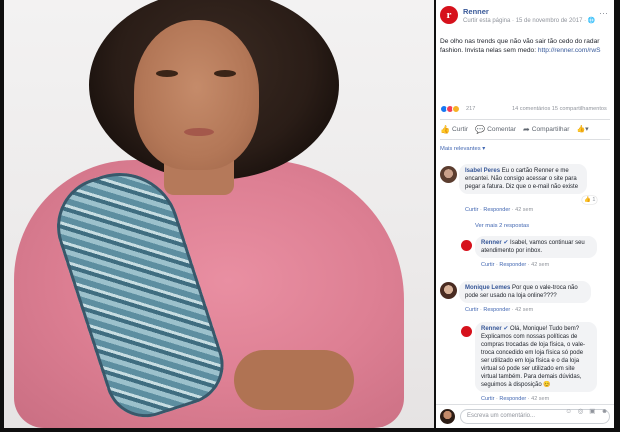  What do you see at coordinates (196, 95) in the screenshot?
I see `photo-face` at bounding box center [196, 95].